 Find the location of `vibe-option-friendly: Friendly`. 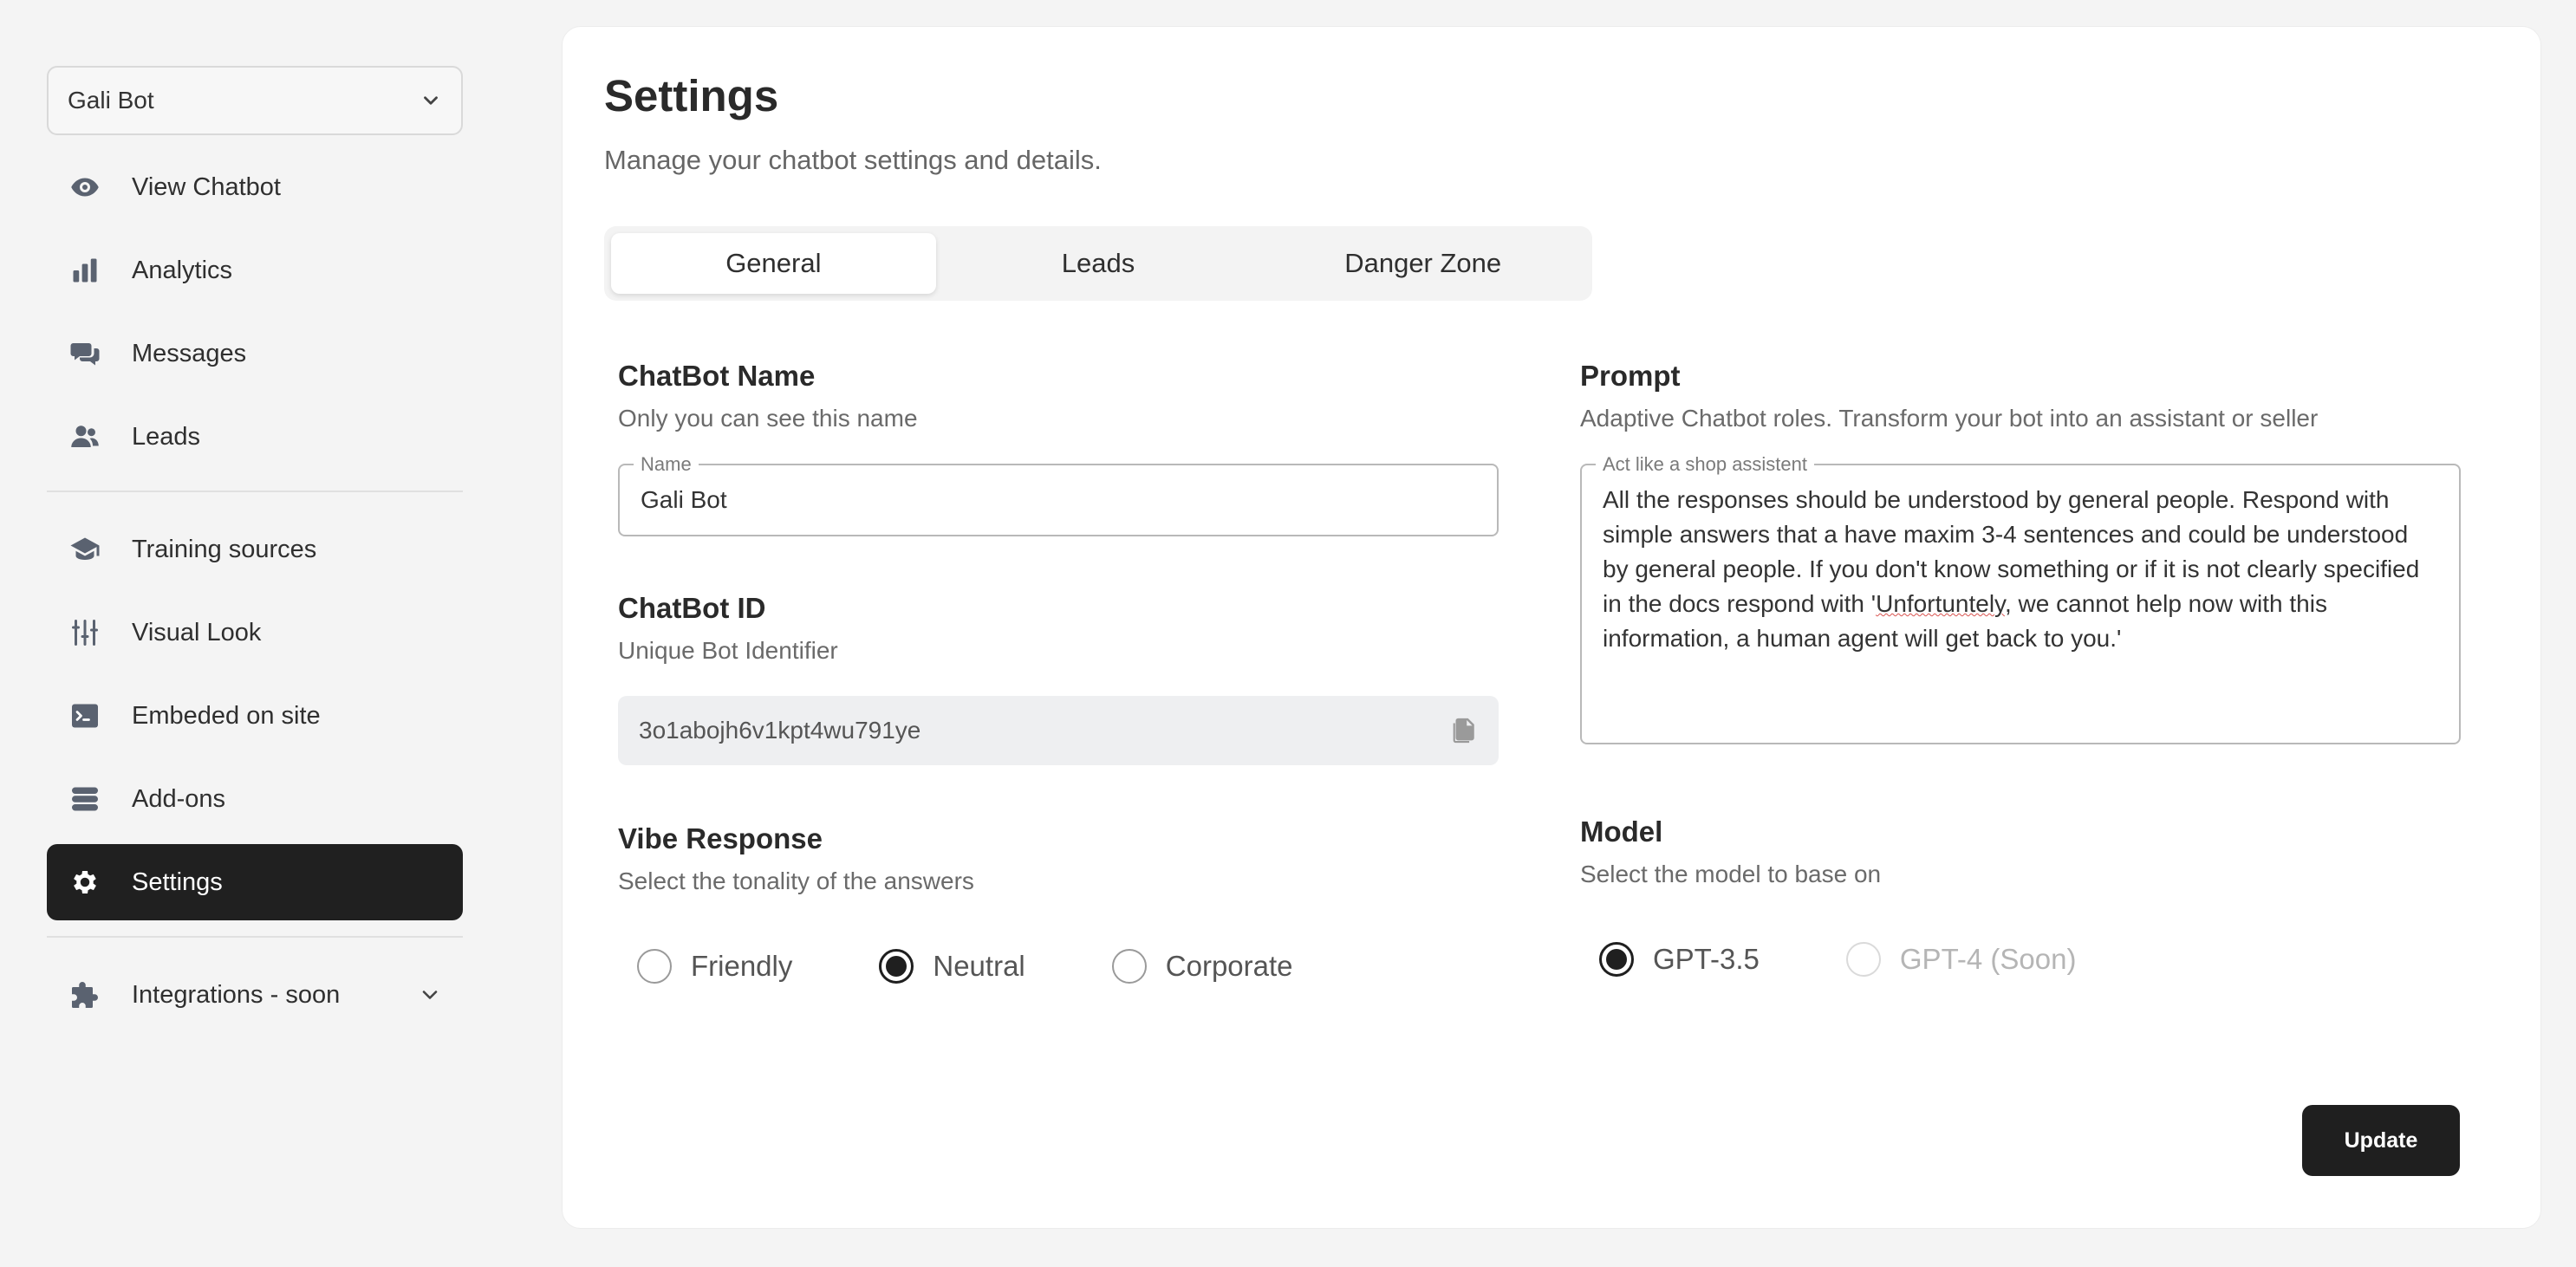

vibe-option-friendly: Friendly is located at coordinates (714, 966).